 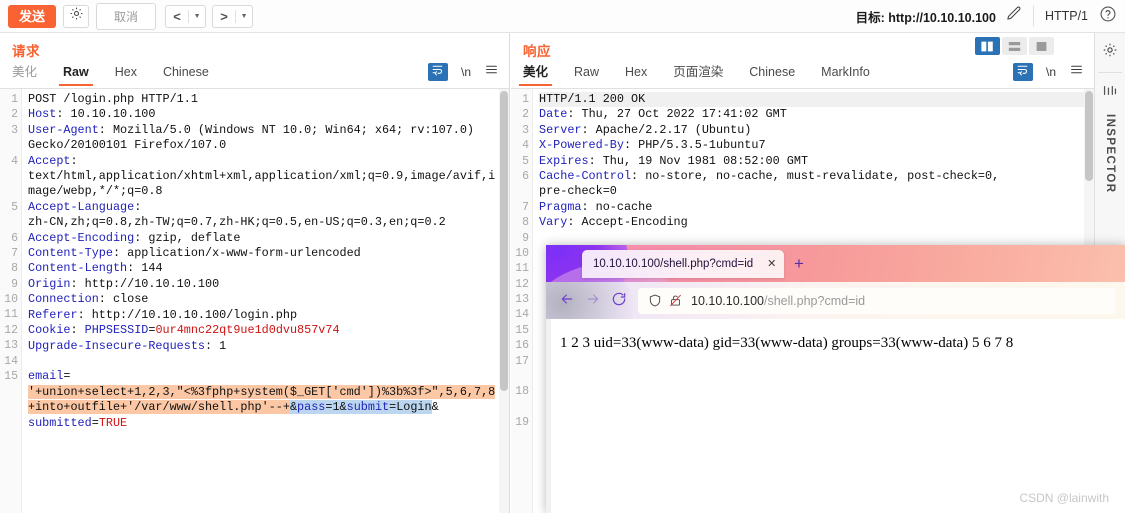 I want to click on code-token: : Thu, 27 Oct 2022 17:41:02 GMT, so click(x=677, y=114).